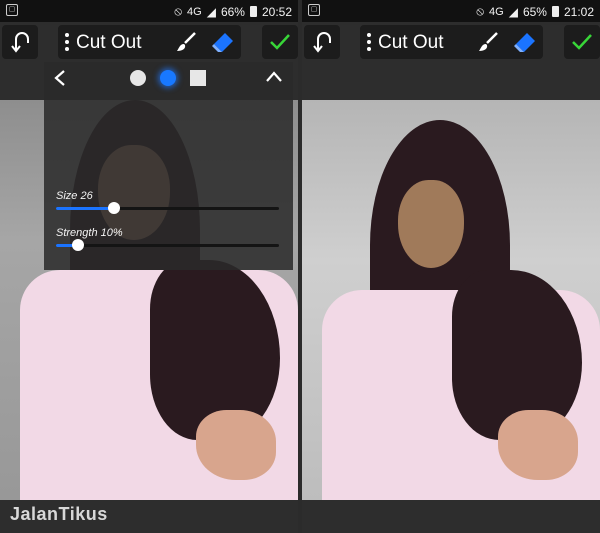 This screenshot has width=600, height=533. I want to click on face-shape, so click(431, 224).